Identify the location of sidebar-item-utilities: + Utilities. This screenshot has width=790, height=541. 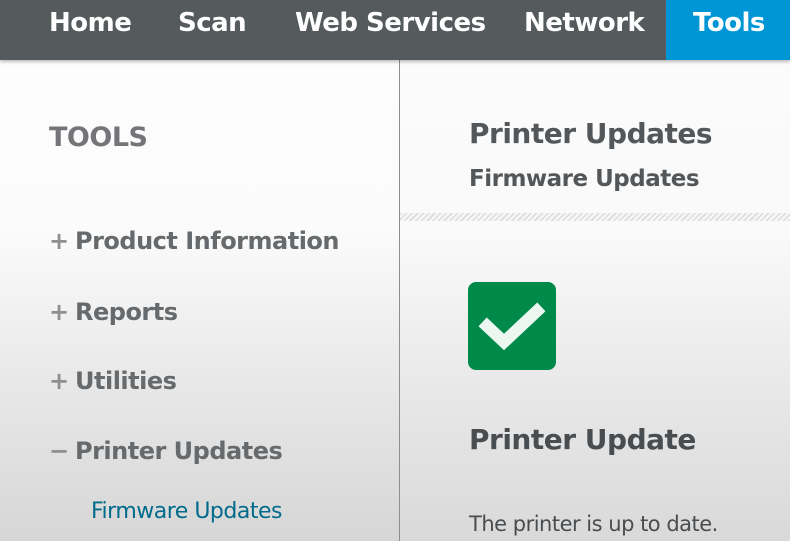
(113, 381).